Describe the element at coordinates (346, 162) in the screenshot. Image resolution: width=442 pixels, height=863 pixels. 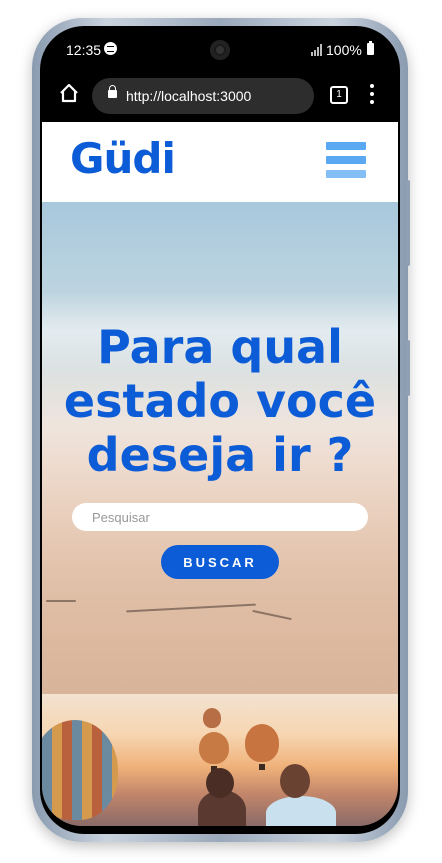
I see `hamburger-icon` at that location.